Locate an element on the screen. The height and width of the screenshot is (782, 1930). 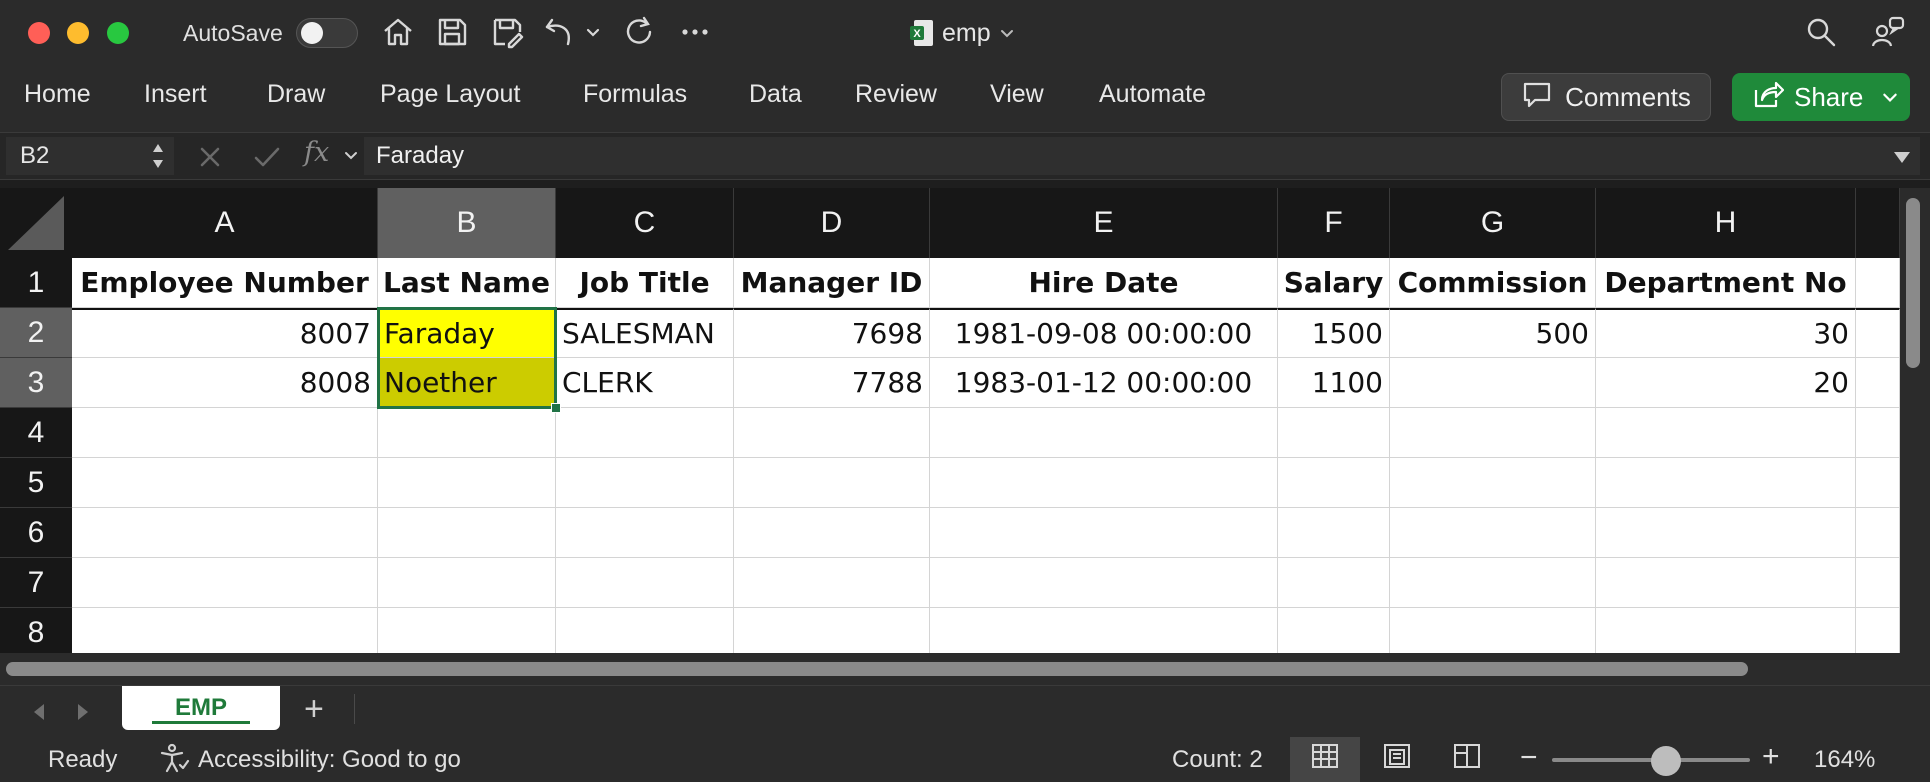
cell-g2: 500 is located at coordinates (1493, 333).